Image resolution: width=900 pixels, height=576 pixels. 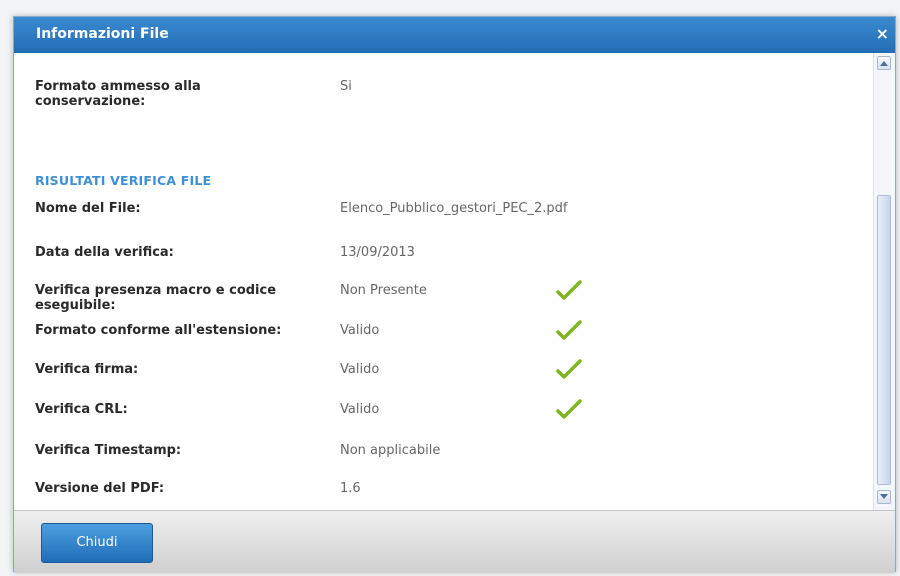 I want to click on section-title: RISULTATI VERIFICA FILE, so click(x=123, y=180).